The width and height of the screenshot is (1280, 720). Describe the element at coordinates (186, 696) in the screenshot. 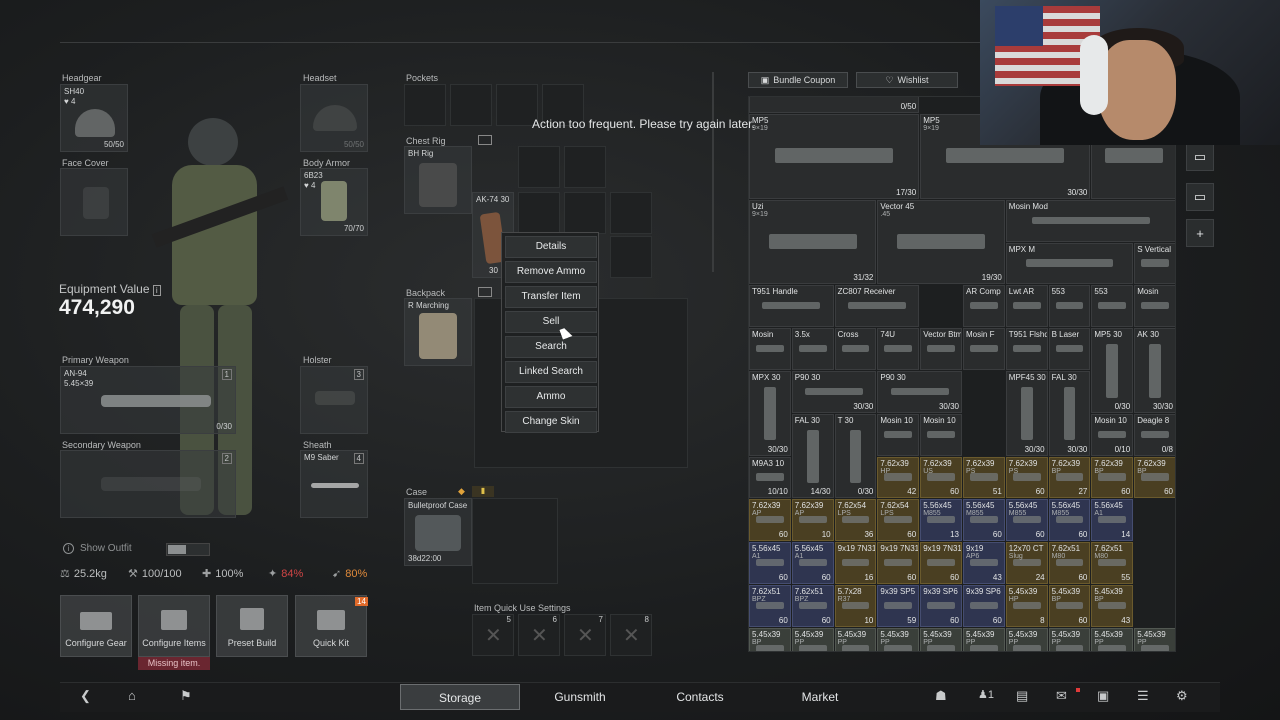

I see `flag-icon: ⚑` at that location.